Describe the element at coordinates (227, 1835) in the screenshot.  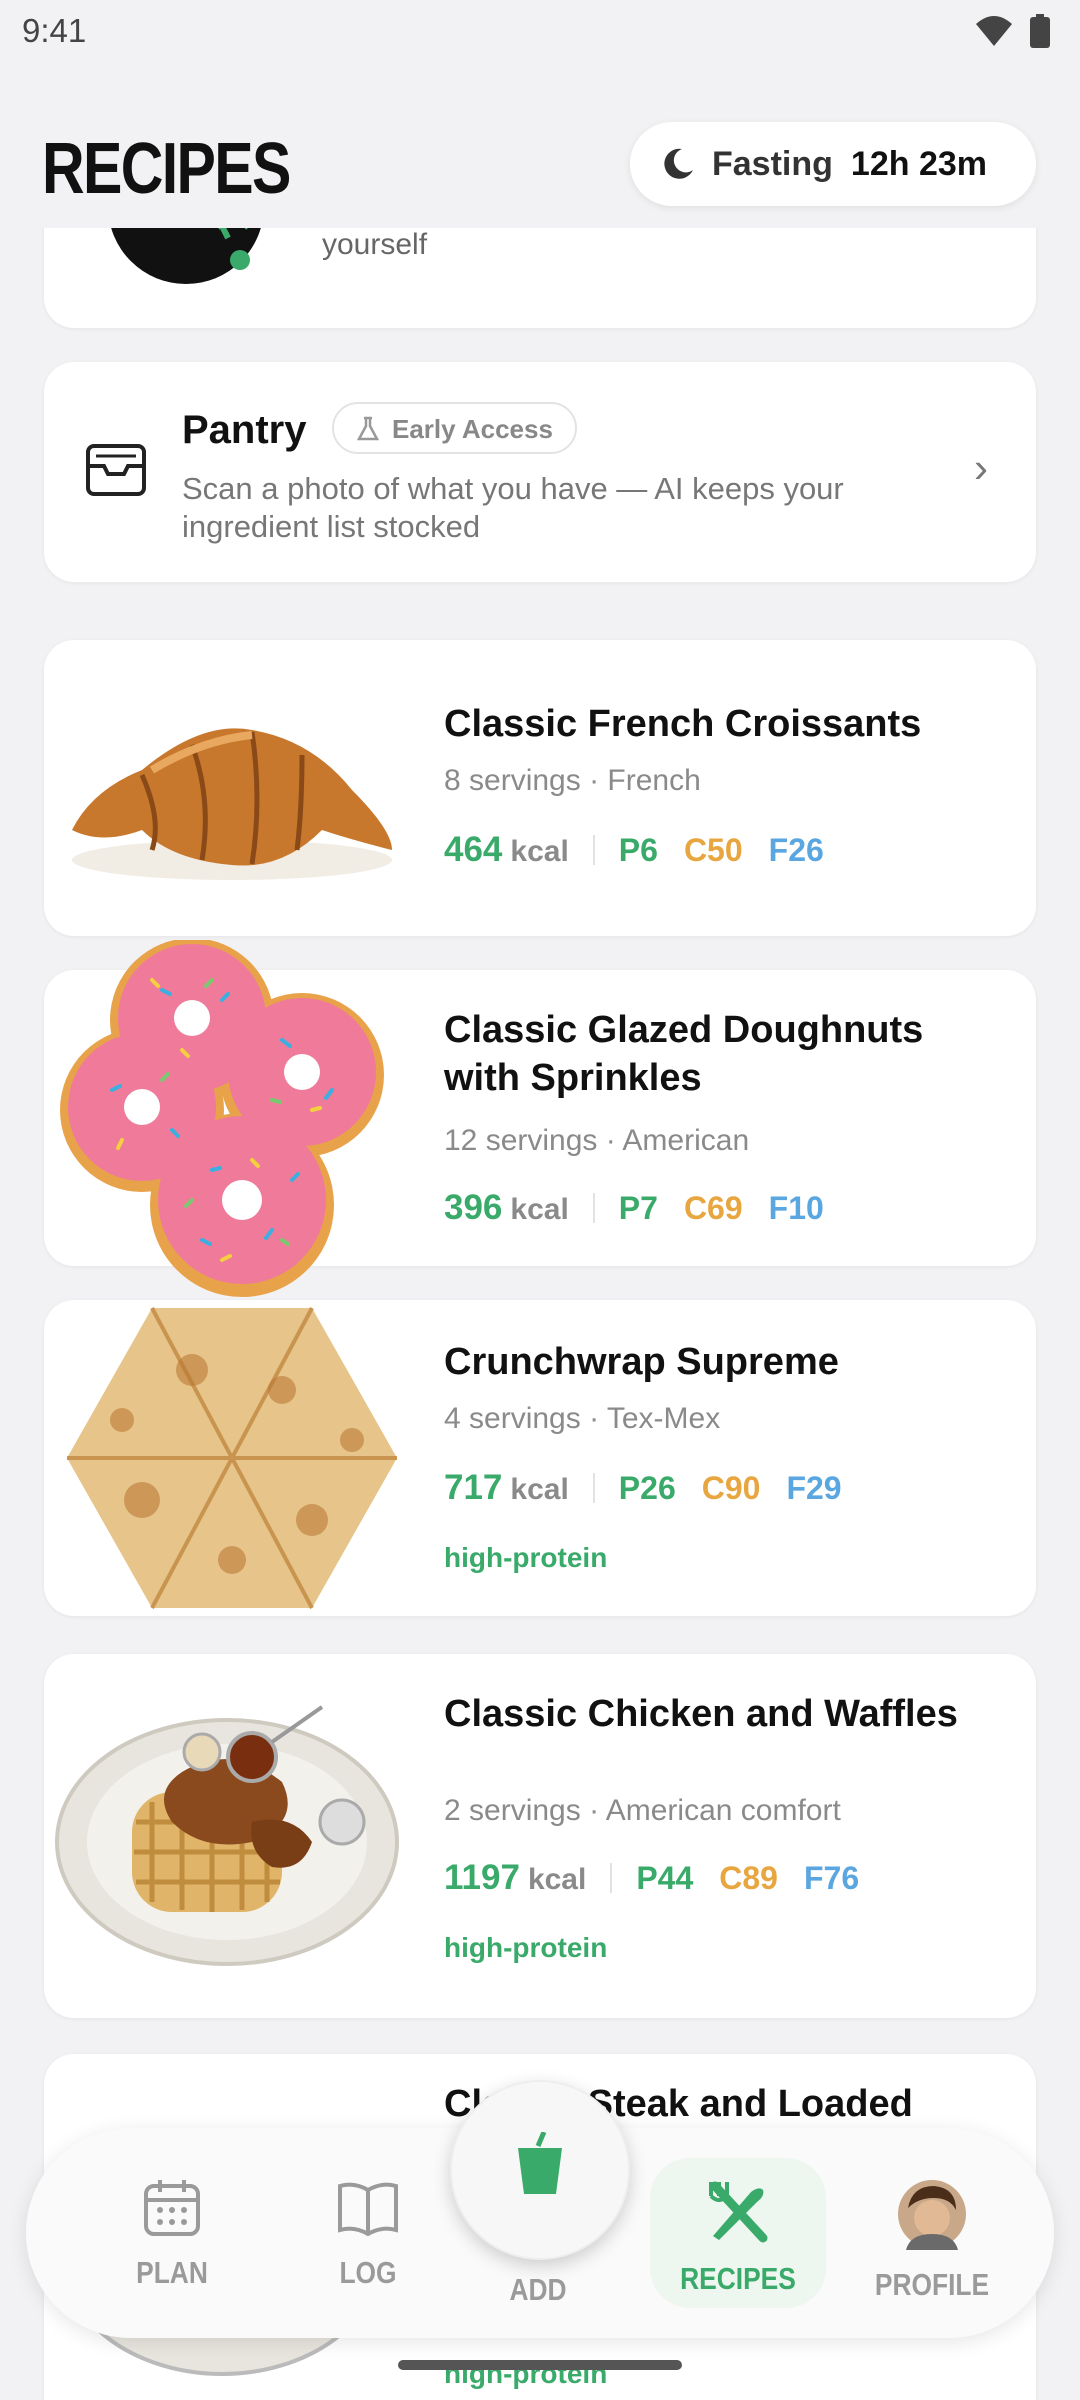
I see `chicken-waffles-image` at that location.